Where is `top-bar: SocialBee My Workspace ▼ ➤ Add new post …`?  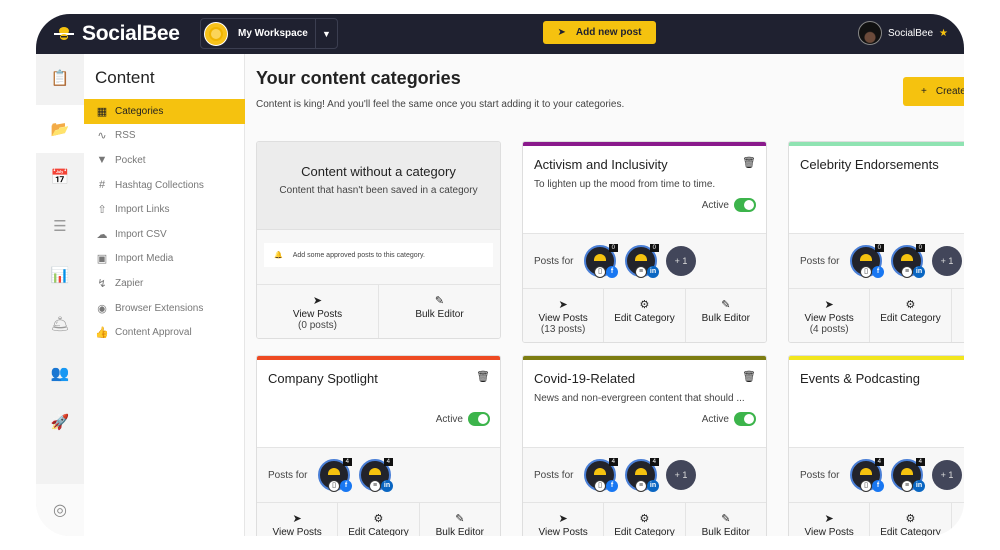 top-bar: SocialBee My Workspace ▼ ➤ Add new post … is located at coordinates (500, 34).